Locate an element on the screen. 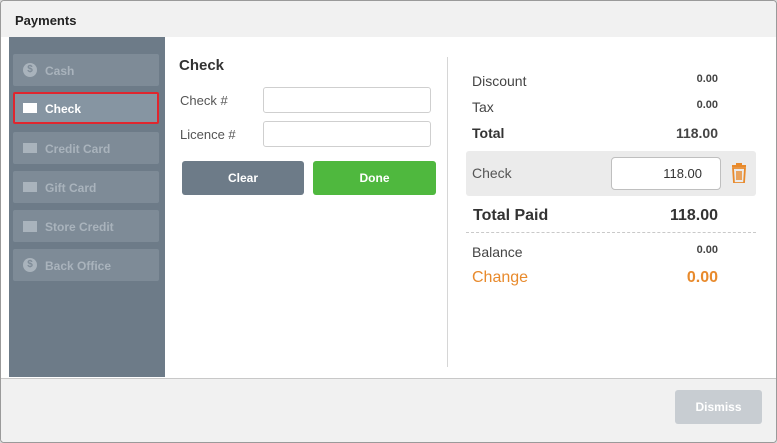  column-divider is located at coordinates (447, 212).